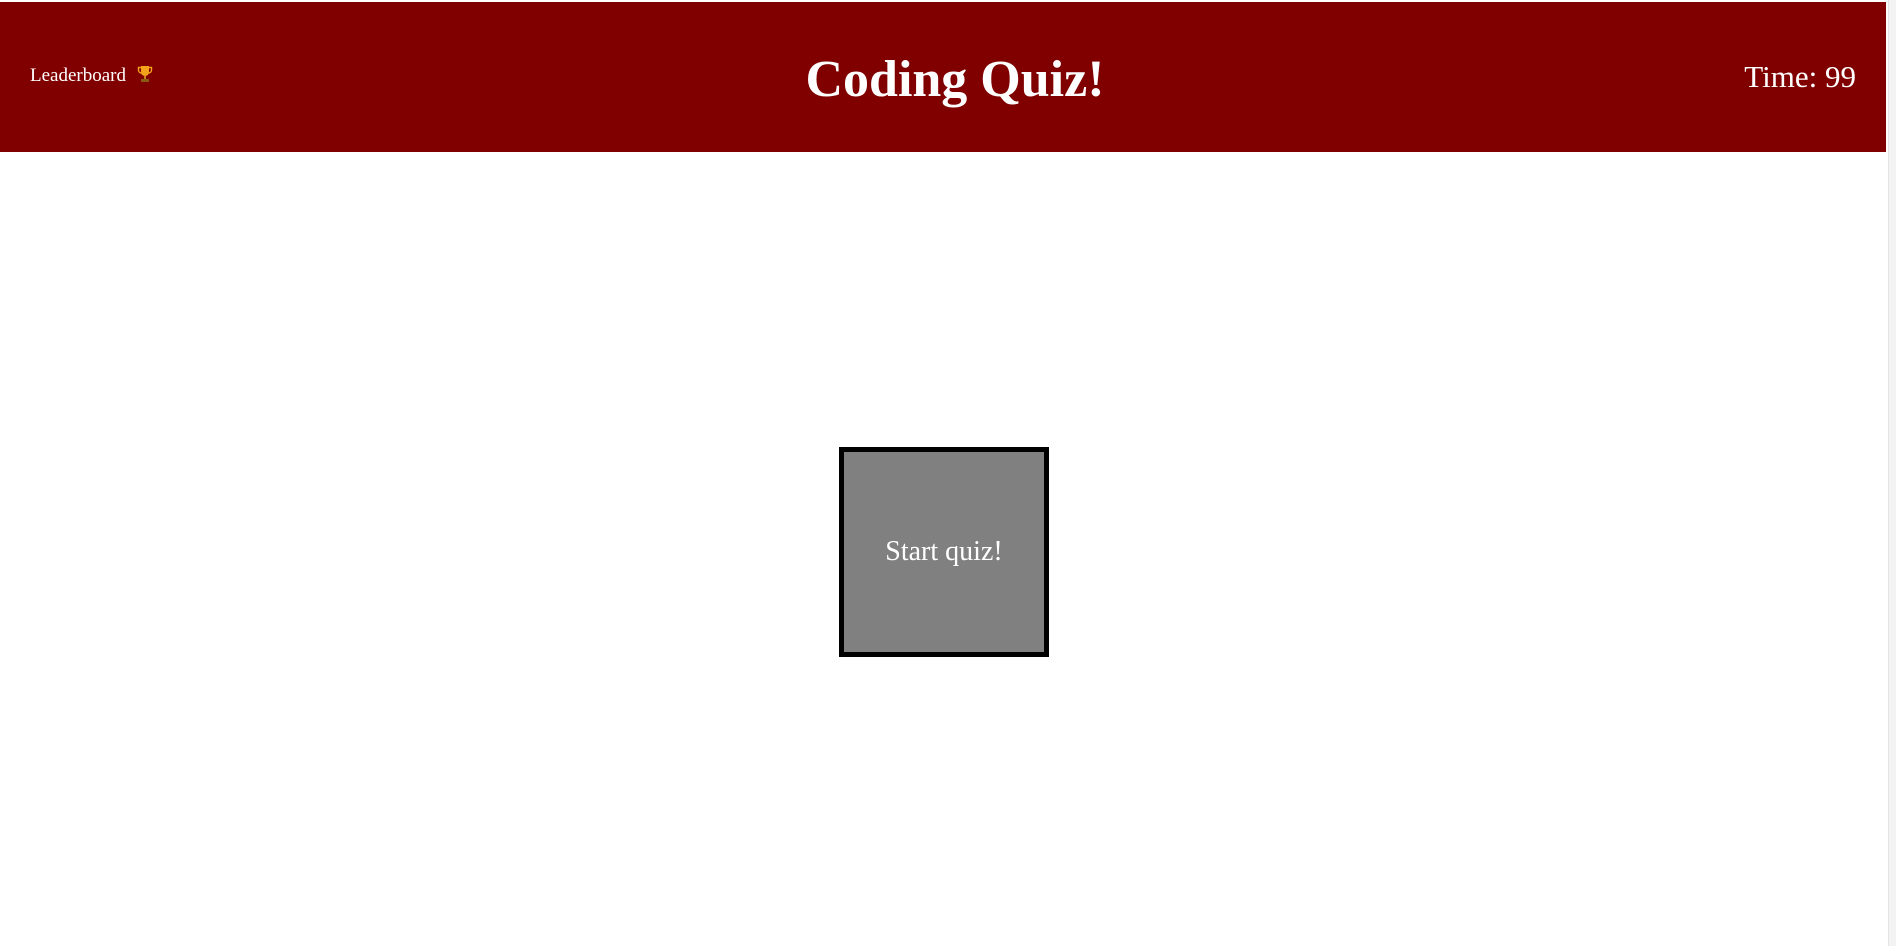  I want to click on page-title: Coding Quiz!, so click(955, 79).